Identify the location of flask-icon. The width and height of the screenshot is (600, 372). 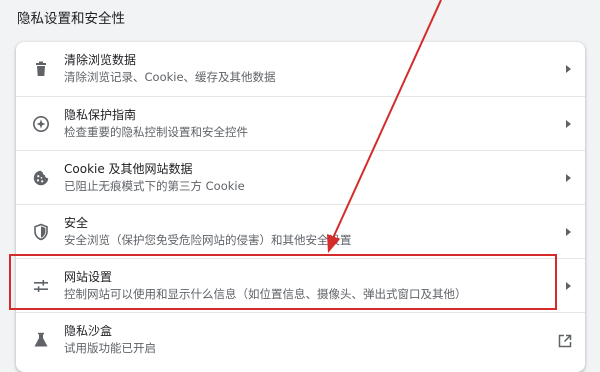
(41, 340).